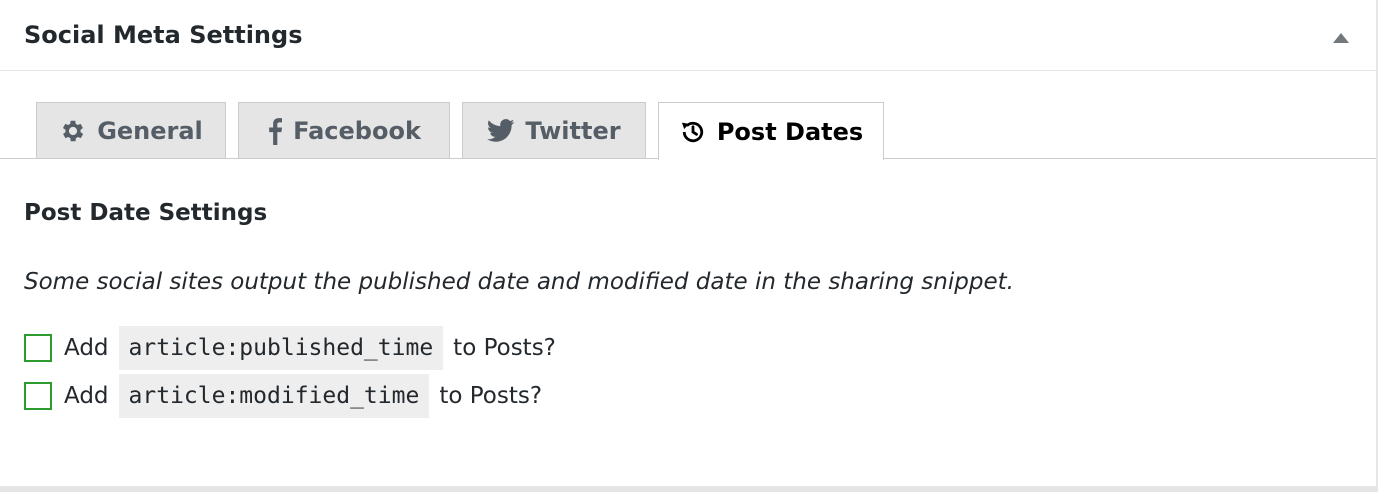 The width and height of the screenshot is (1378, 492). I want to click on facebook-icon, so click(275, 131).